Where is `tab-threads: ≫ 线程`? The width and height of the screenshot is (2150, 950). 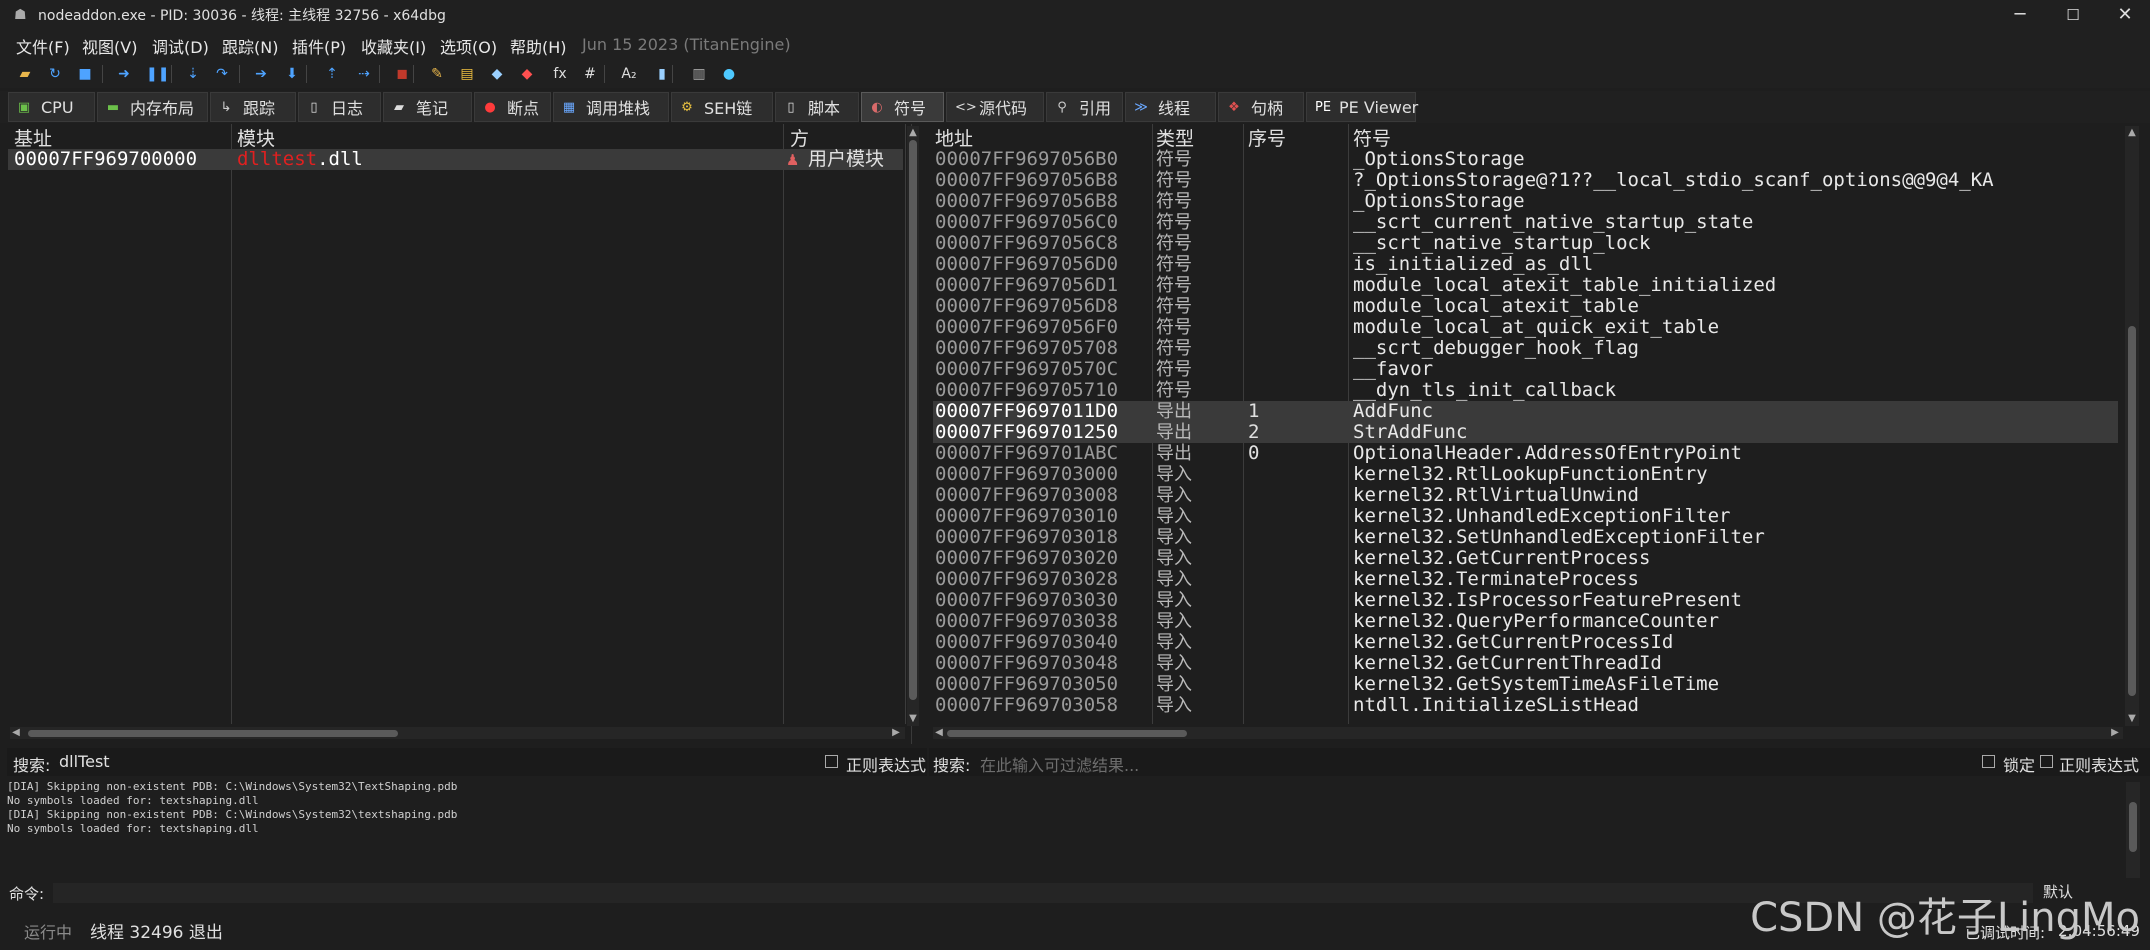
tab-threads: ≫ 线程 is located at coordinates (1170, 107).